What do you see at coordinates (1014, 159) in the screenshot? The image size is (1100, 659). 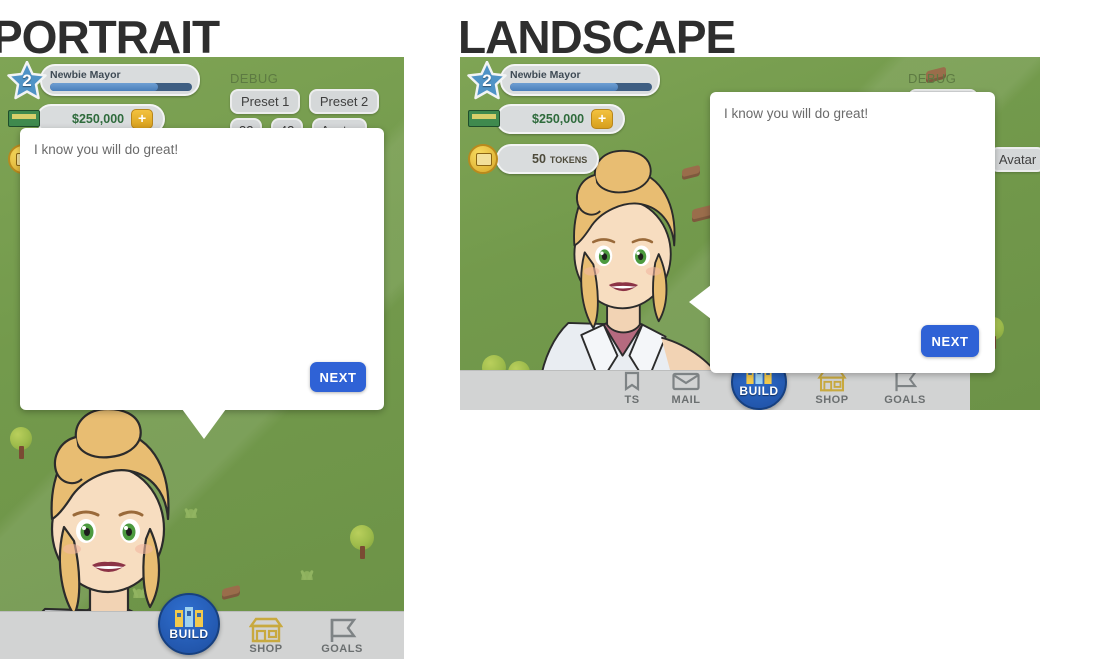 I see `avatar-button: Avatar` at bounding box center [1014, 159].